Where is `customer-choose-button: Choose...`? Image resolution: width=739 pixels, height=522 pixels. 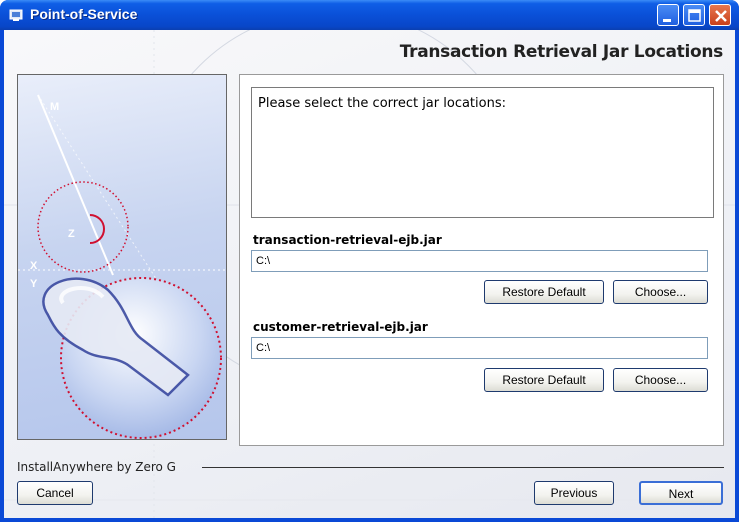 customer-choose-button: Choose... is located at coordinates (660, 380).